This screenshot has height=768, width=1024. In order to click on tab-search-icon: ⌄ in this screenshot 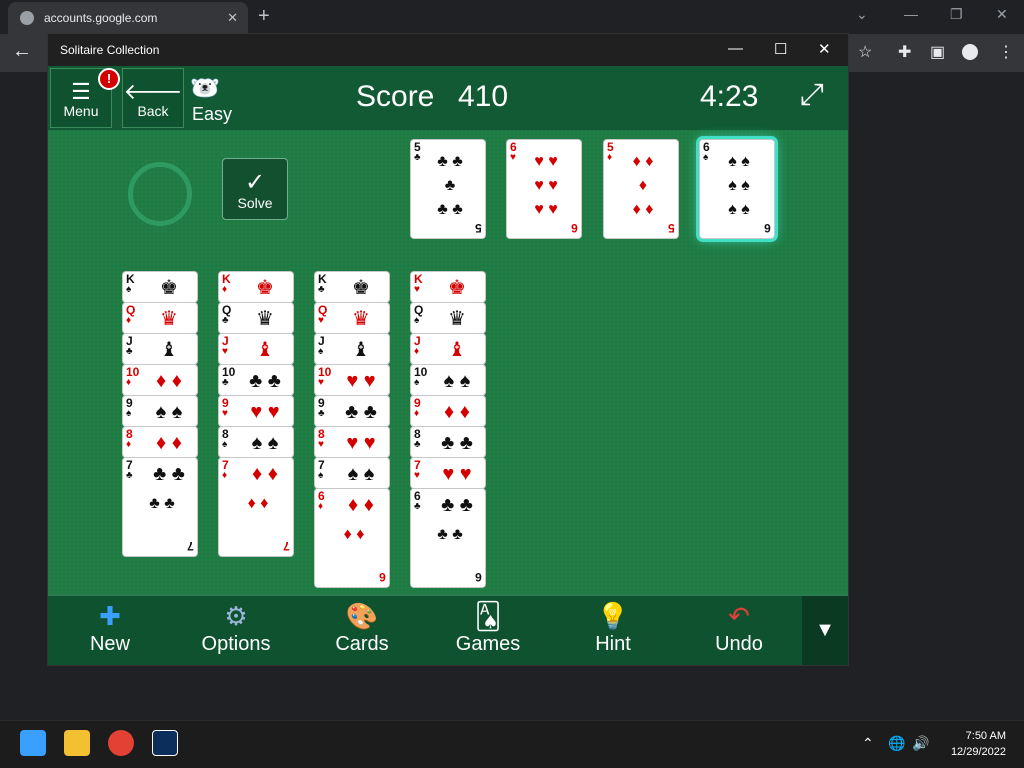, I will do `click(862, 14)`.